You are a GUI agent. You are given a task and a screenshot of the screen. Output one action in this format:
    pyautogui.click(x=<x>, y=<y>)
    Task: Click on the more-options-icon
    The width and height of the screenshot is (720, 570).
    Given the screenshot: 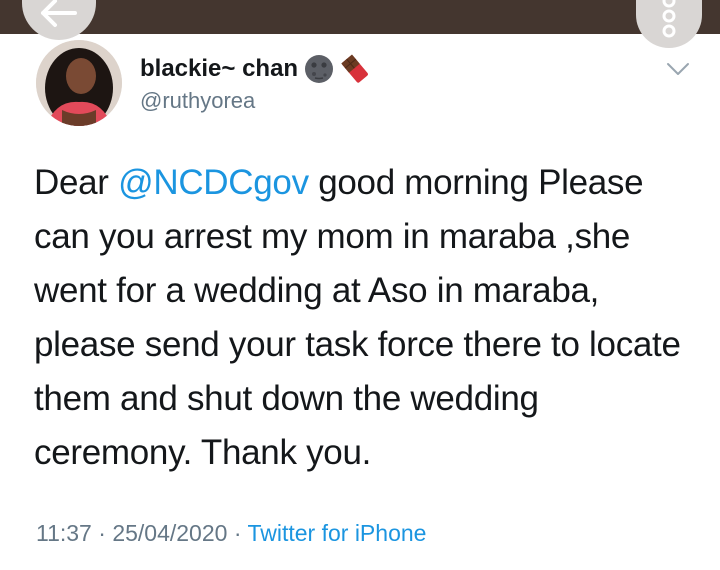 What is the action you would take?
    pyautogui.click(x=669, y=19)
    